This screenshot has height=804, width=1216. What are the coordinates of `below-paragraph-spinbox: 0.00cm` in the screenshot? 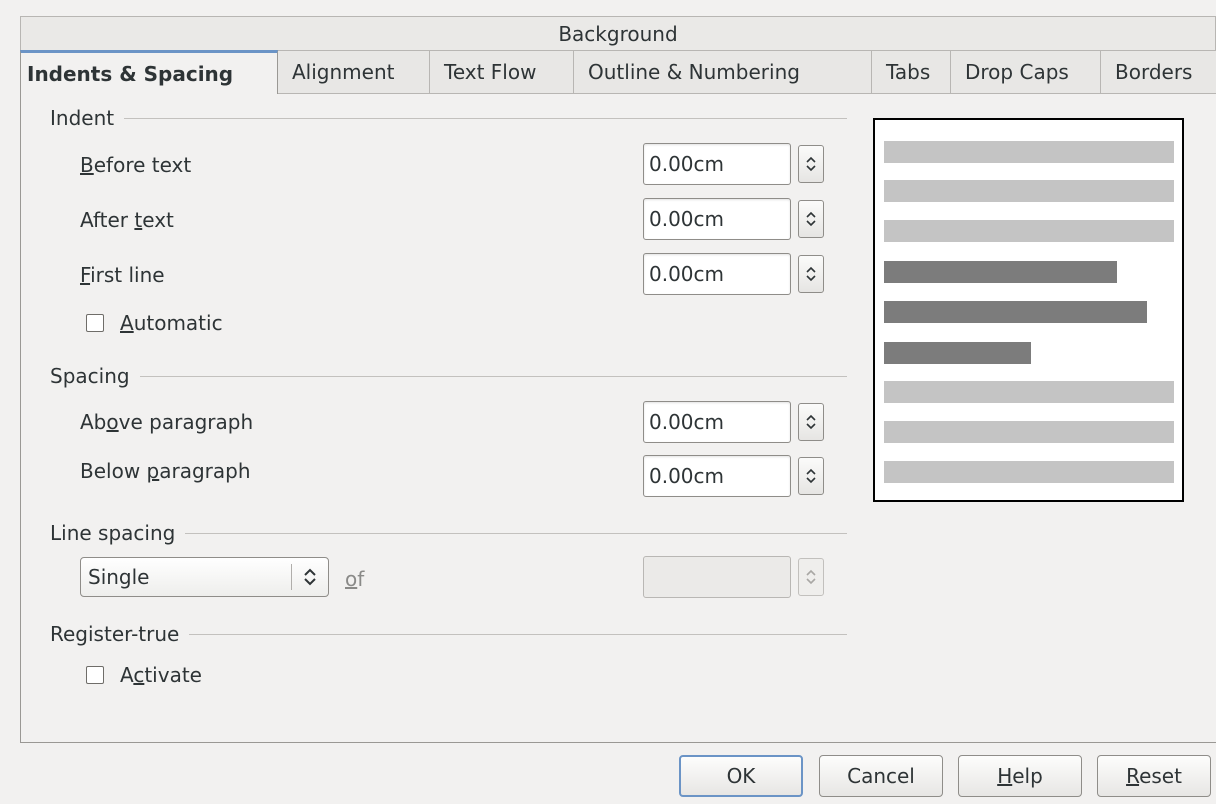 It's located at (736, 476).